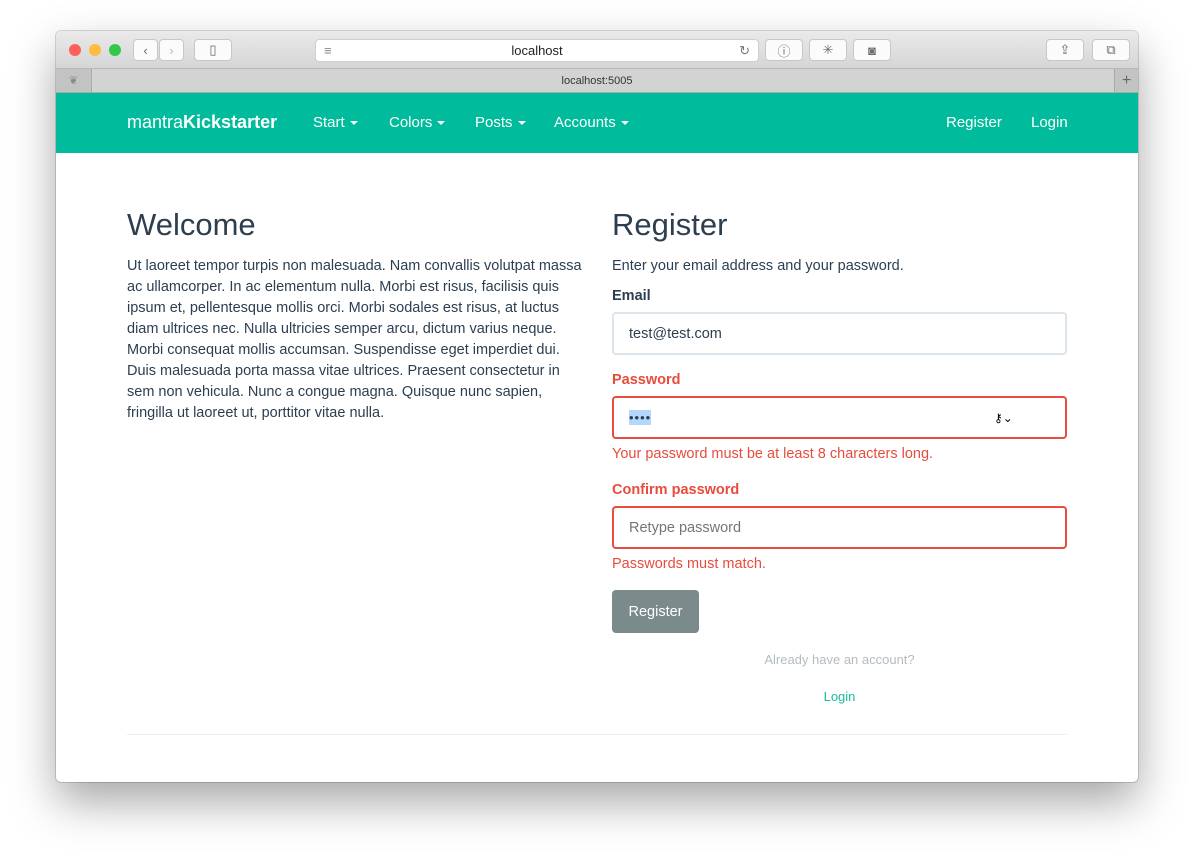  Describe the element at coordinates (675, 333) in the screenshot. I see `email-value: test@test.com` at that location.